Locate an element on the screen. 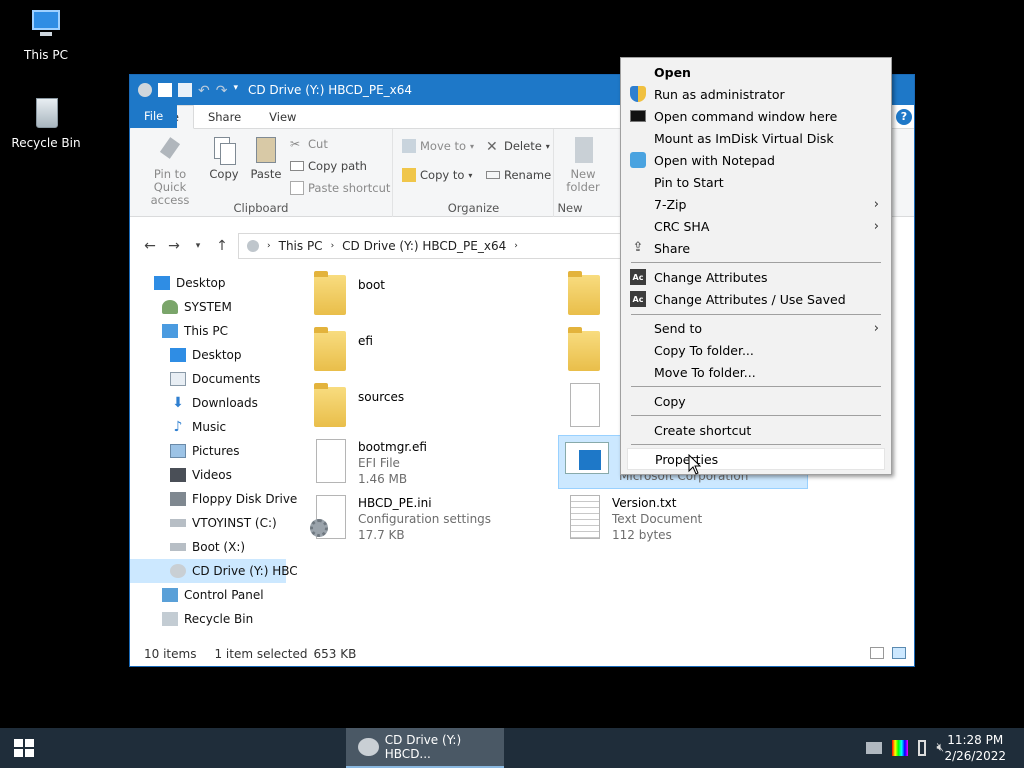 The image size is (1024, 768). tab-share: Share is located at coordinates (224, 117).